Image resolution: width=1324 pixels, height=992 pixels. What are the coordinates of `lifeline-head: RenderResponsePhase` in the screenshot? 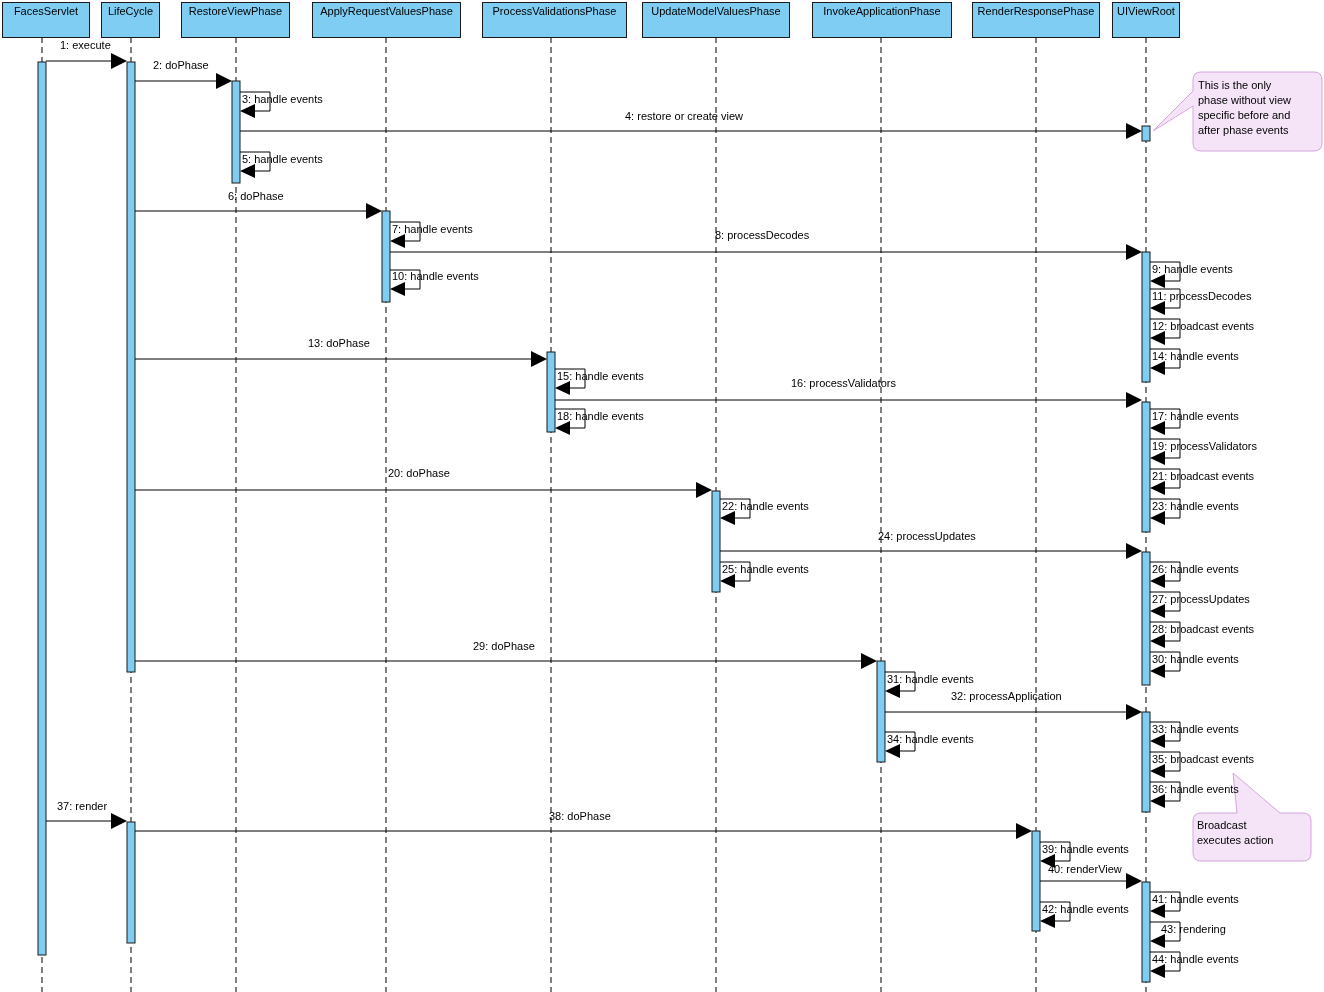 It's located at (1036, 20).